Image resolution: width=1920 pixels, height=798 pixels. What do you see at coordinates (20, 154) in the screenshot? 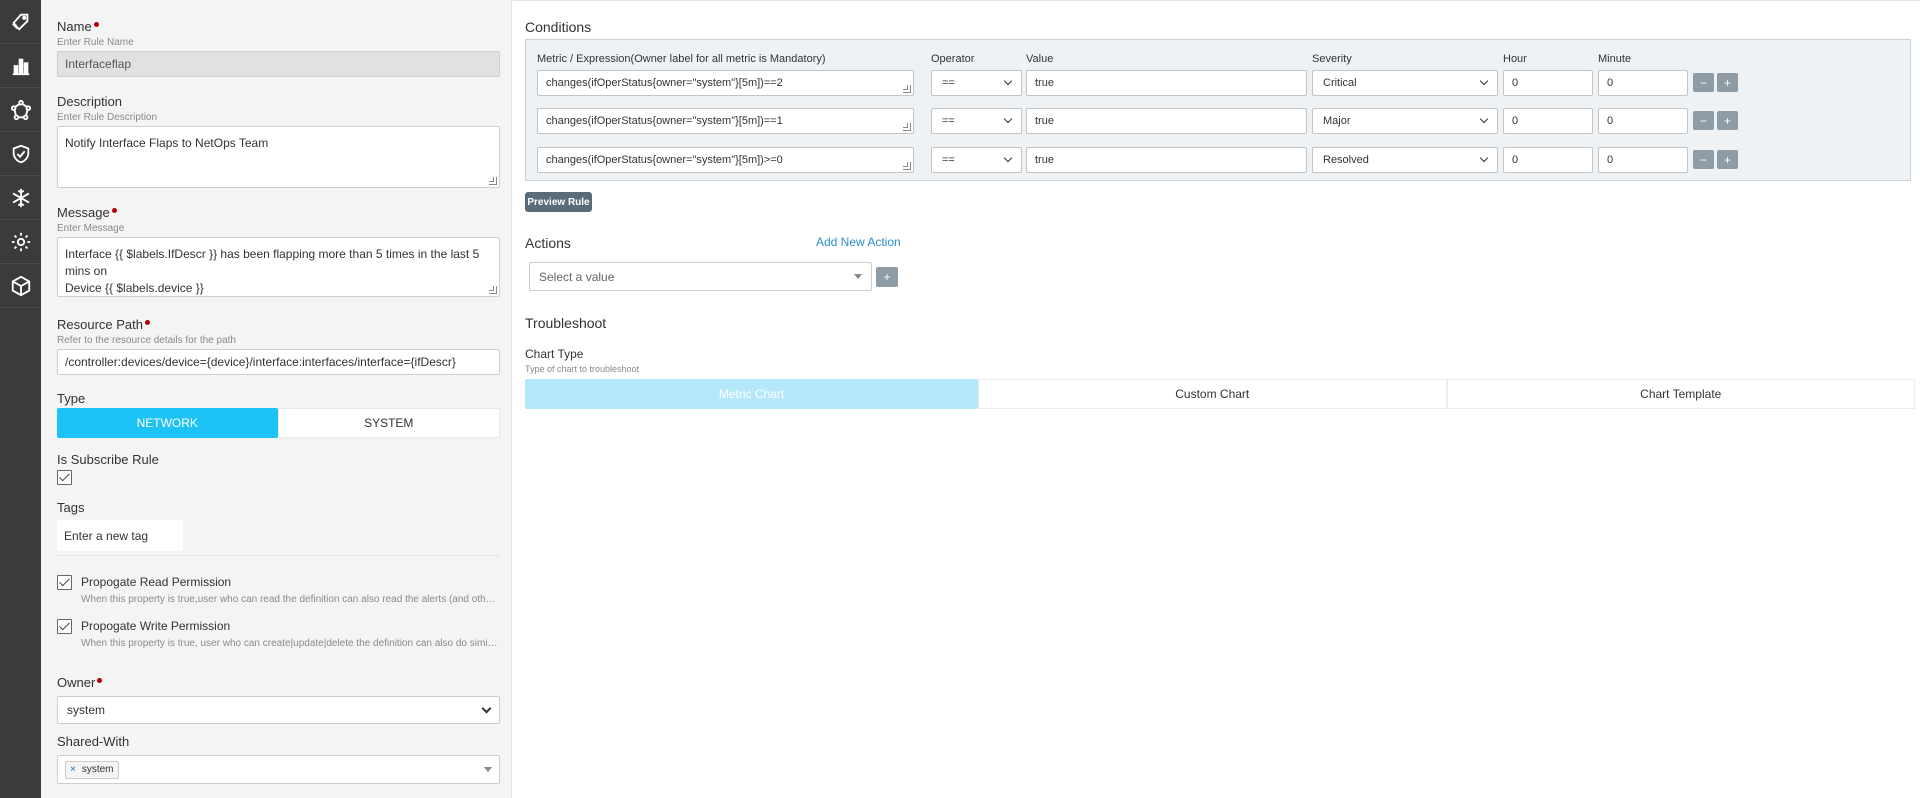
I see `sidebar-item-security` at bounding box center [20, 154].